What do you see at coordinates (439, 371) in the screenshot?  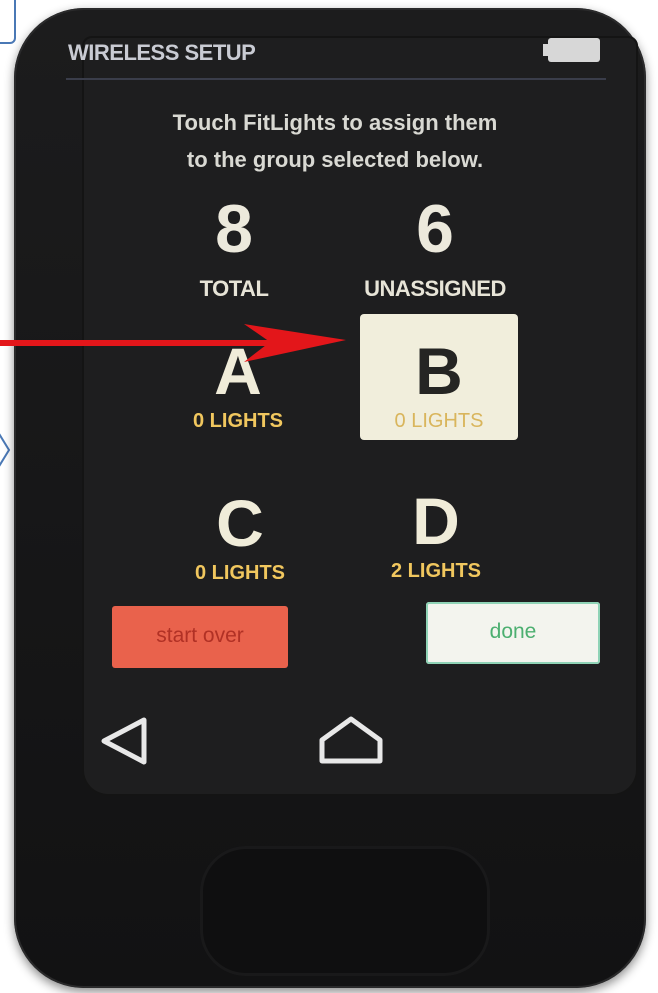 I see `group-b-letter: B` at bounding box center [439, 371].